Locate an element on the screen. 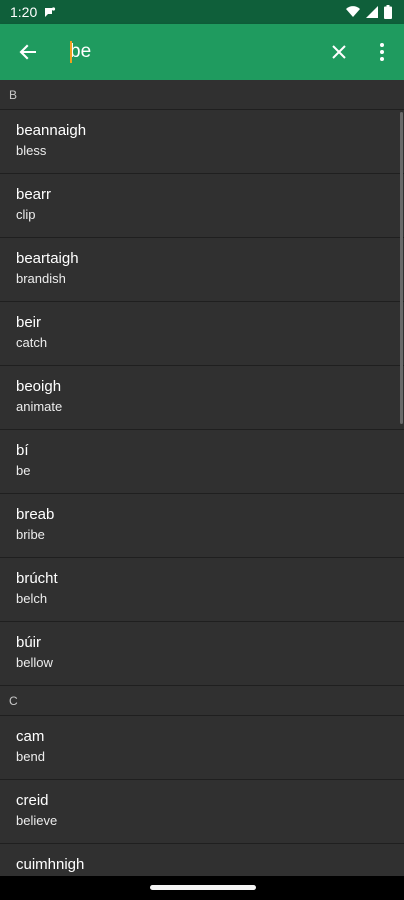 This screenshot has height=900, width=404. status-icons is located at coordinates (369, 12).